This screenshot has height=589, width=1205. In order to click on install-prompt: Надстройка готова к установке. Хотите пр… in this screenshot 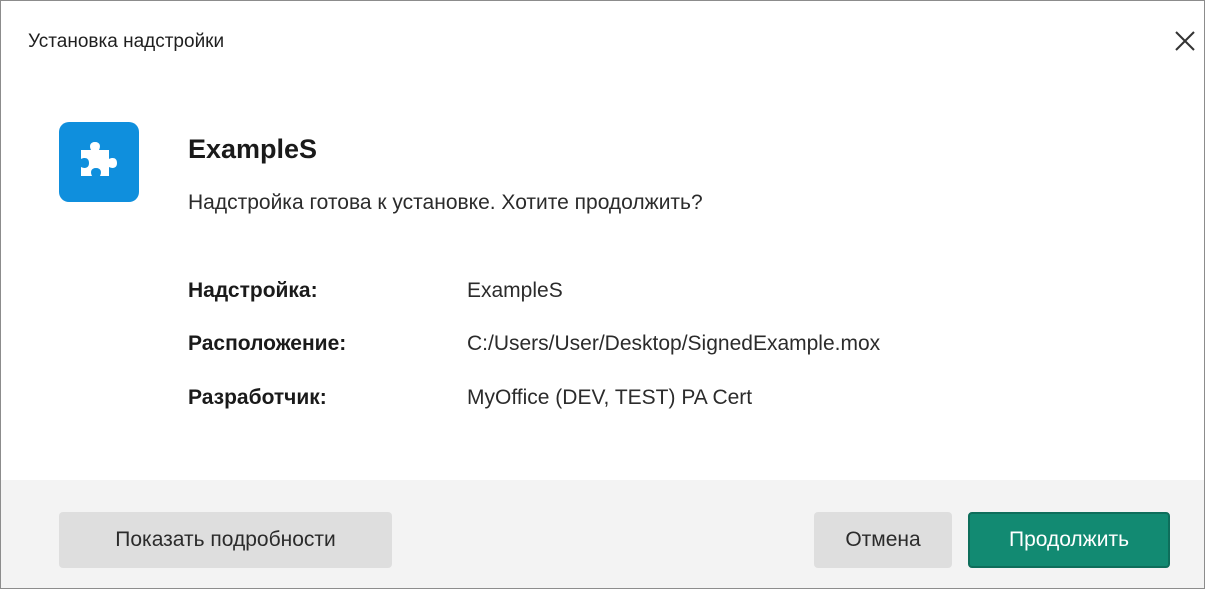, I will do `click(445, 202)`.